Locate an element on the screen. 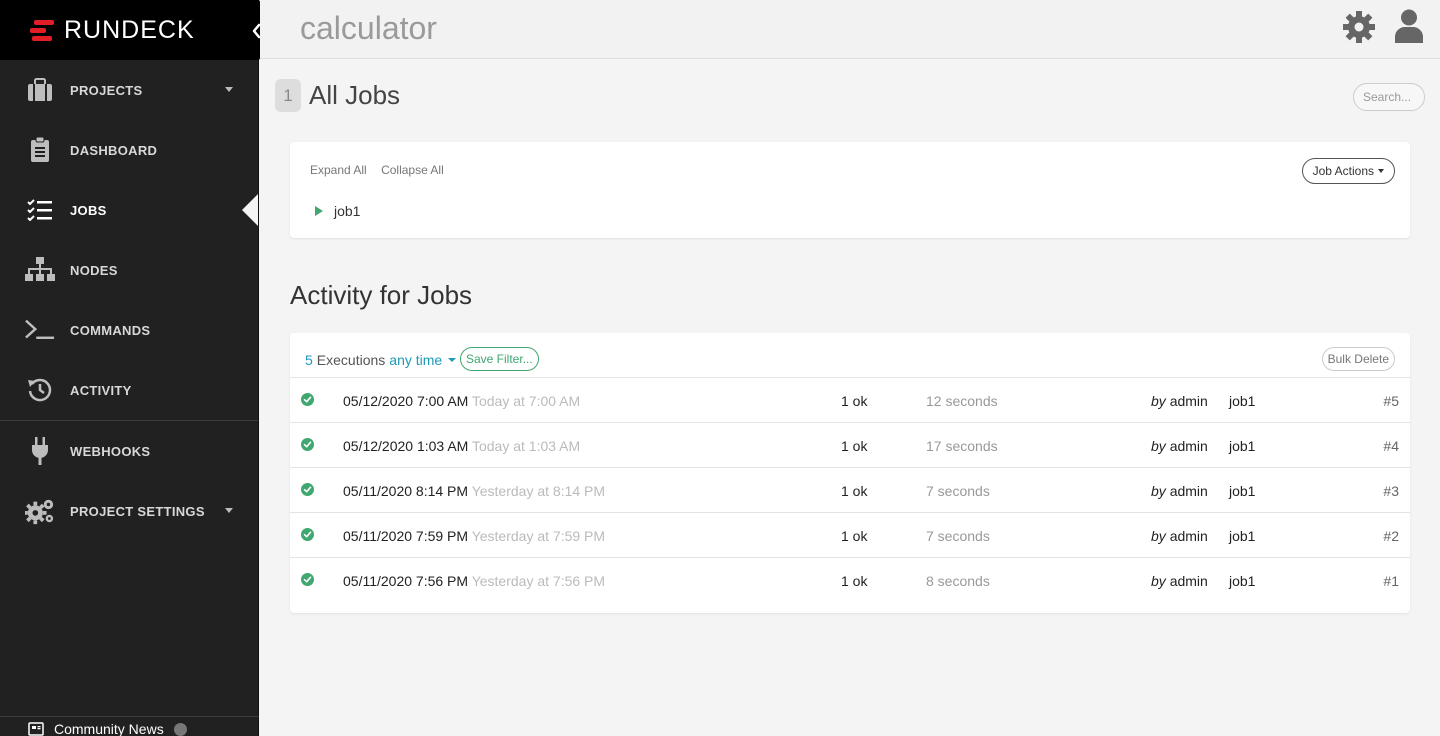 The height and width of the screenshot is (736, 1440). job-name-link: job1 is located at coordinates (347, 211).